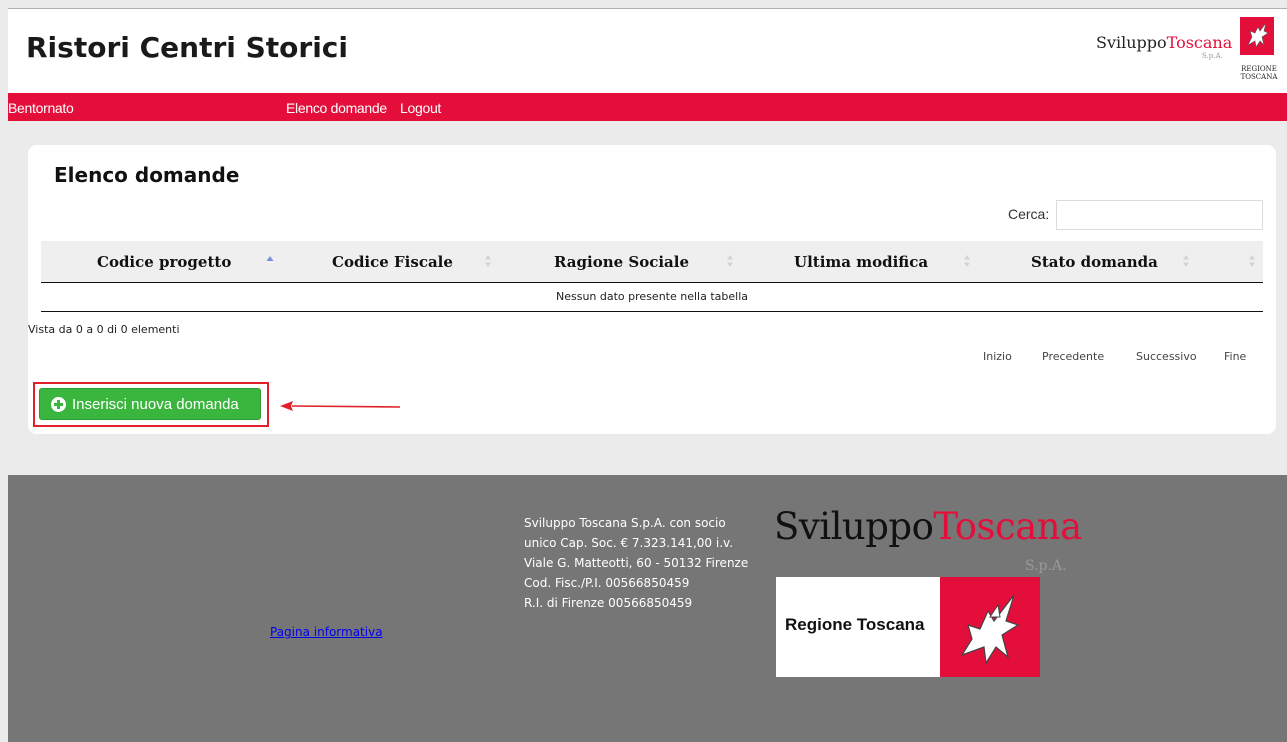  I want to click on empty-table-message: Nessun dato presente nella tabella, so click(652, 296).